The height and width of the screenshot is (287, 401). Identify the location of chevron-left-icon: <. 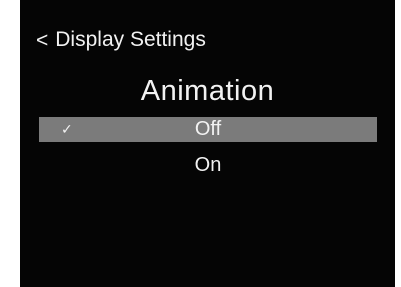
(42, 40).